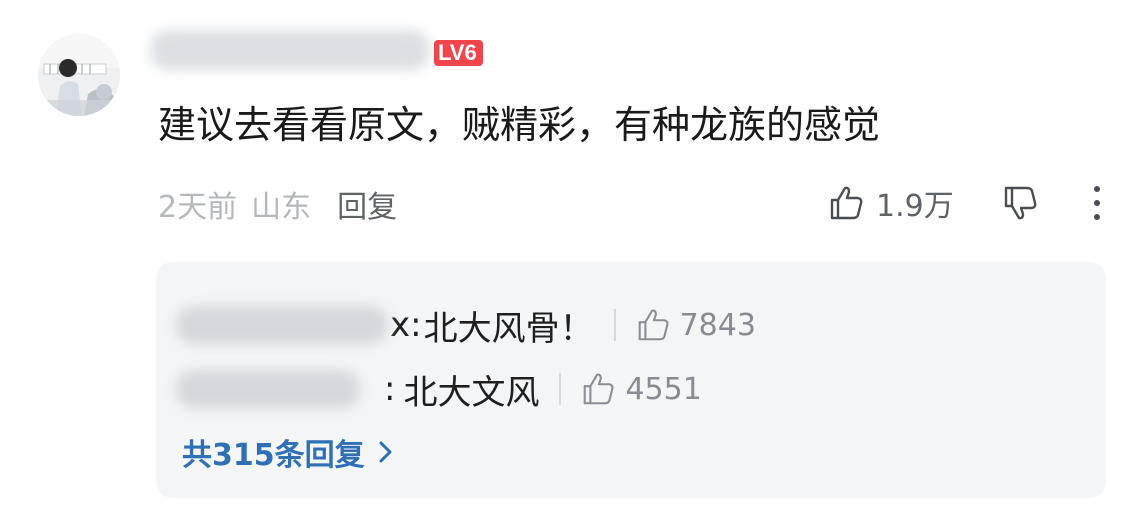  I want to click on reply-like-count: 7843, so click(717, 325).